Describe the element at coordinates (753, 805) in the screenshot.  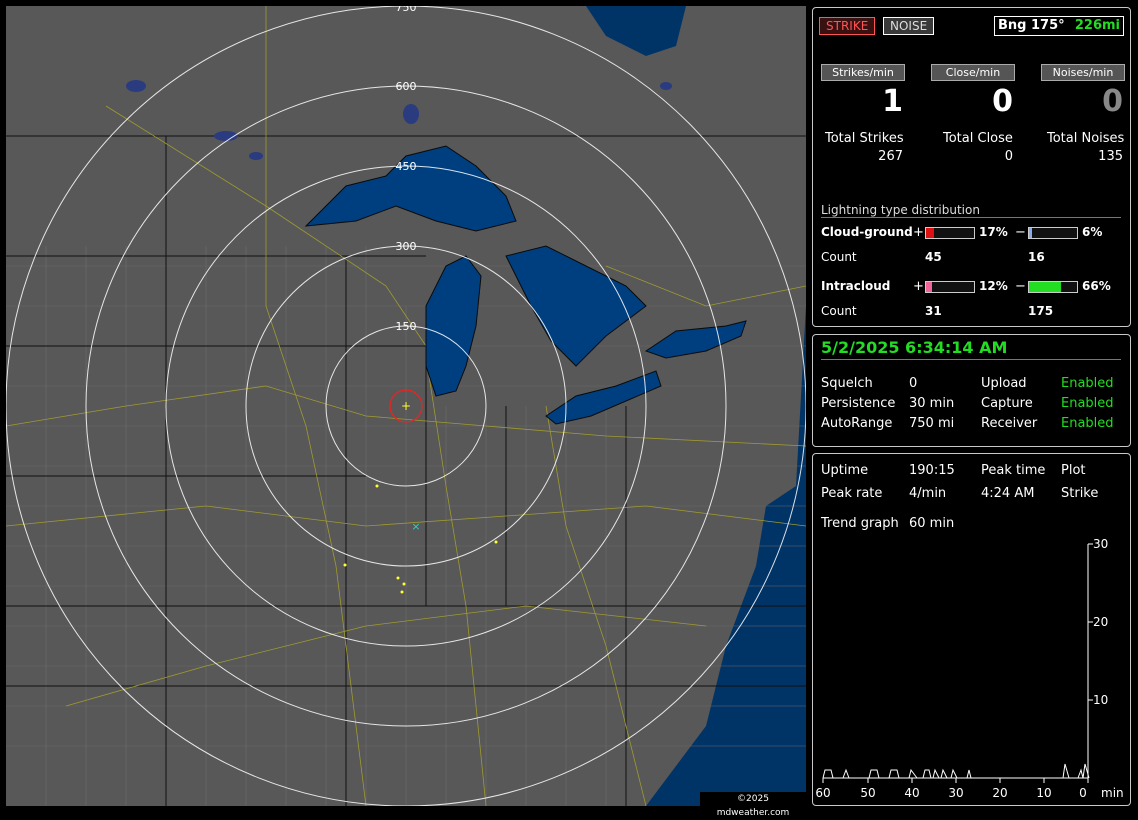
I see `copyright: ©2025 mdweather.com` at that location.